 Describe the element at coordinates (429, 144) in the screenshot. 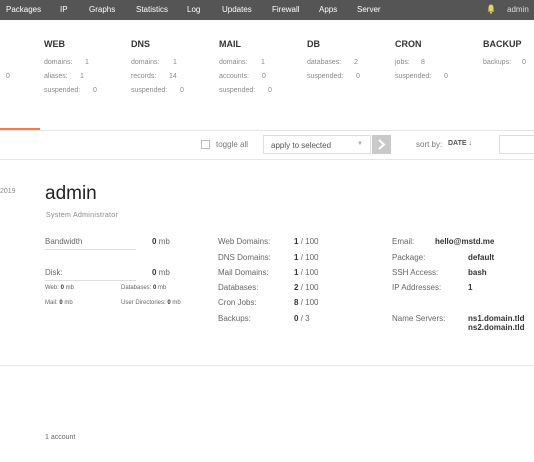

I see `sort-by-label: sort by:` at that location.